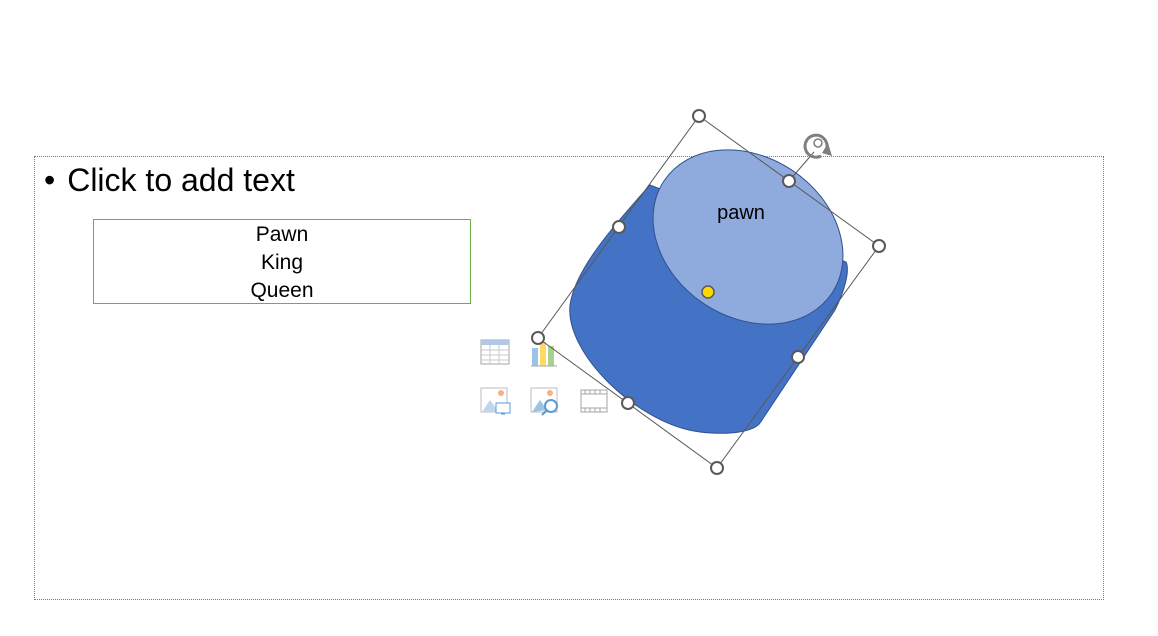 The image size is (1158, 636). Describe the element at coordinates (741, 213) in the screenshot. I see `shape-label: pawn` at that location.